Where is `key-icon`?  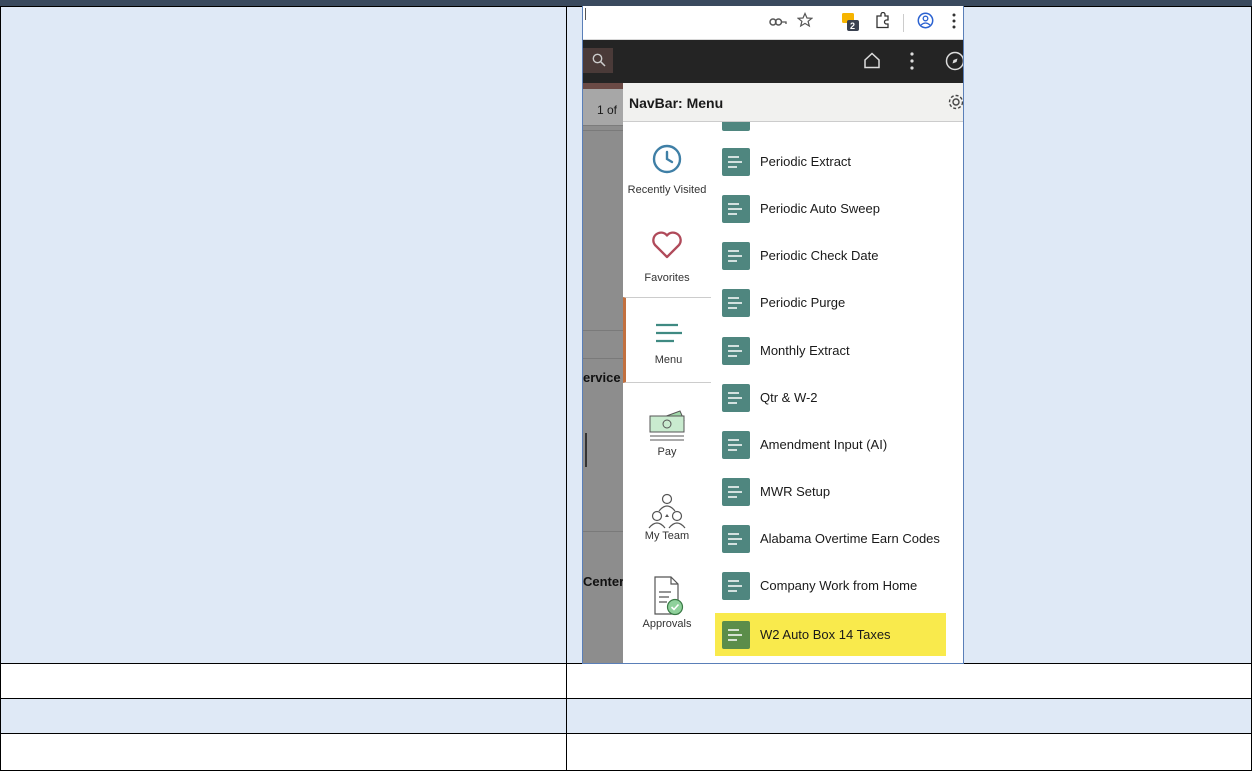
key-icon is located at coordinates (778, 24).